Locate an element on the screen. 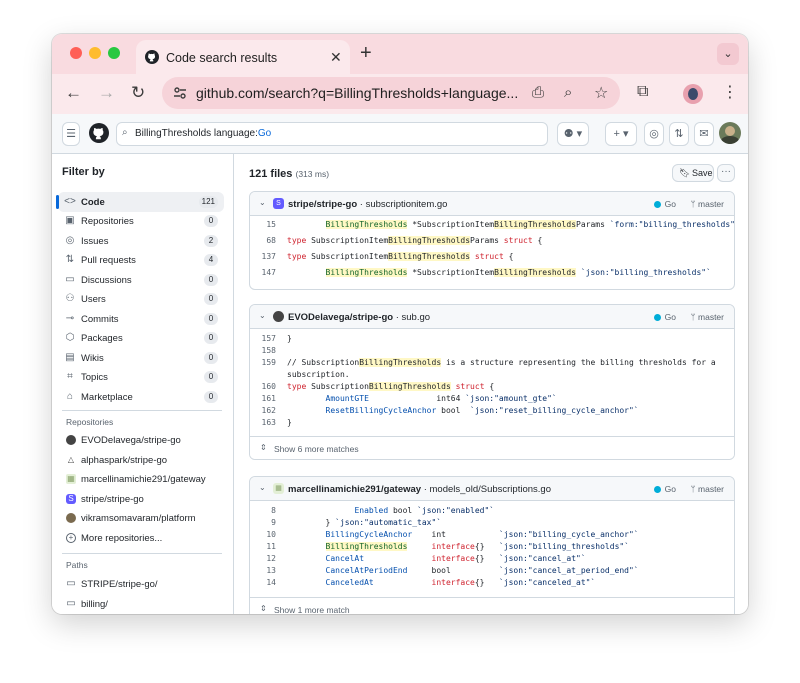 Image resolution: width=800 pixels, height=683 pixels. pull-requests-icon: ⇅ is located at coordinates (679, 134).